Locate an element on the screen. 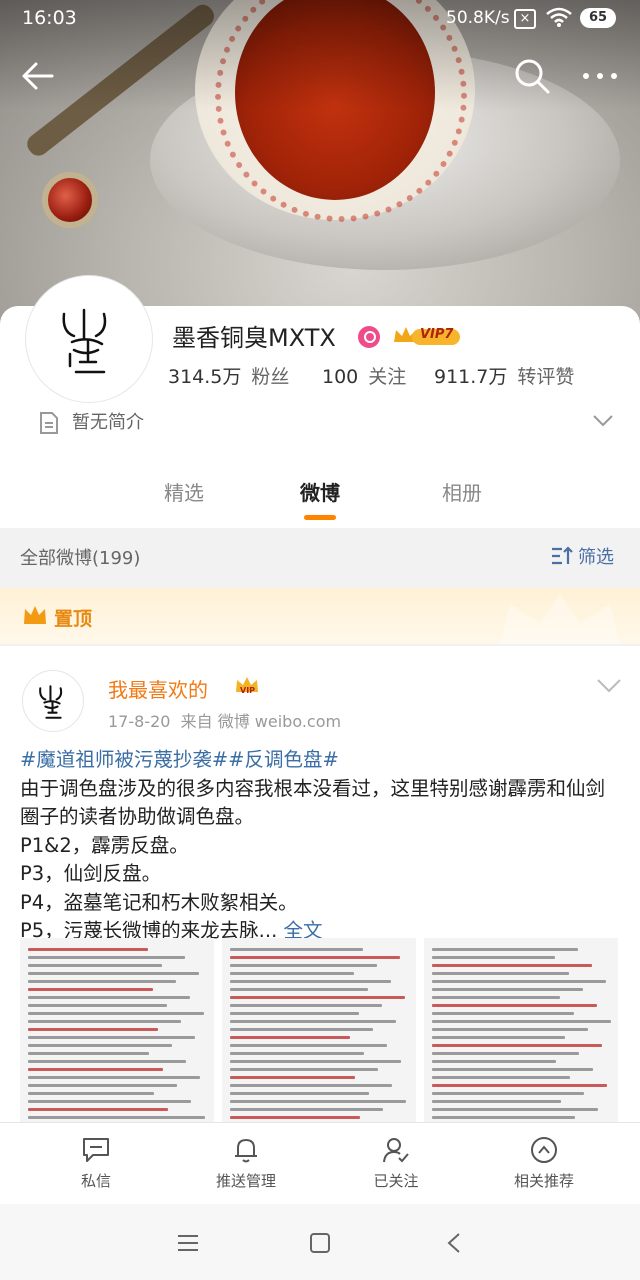 This screenshot has width=640, height=1280. post-date: 17-8-20 is located at coordinates (139, 721).